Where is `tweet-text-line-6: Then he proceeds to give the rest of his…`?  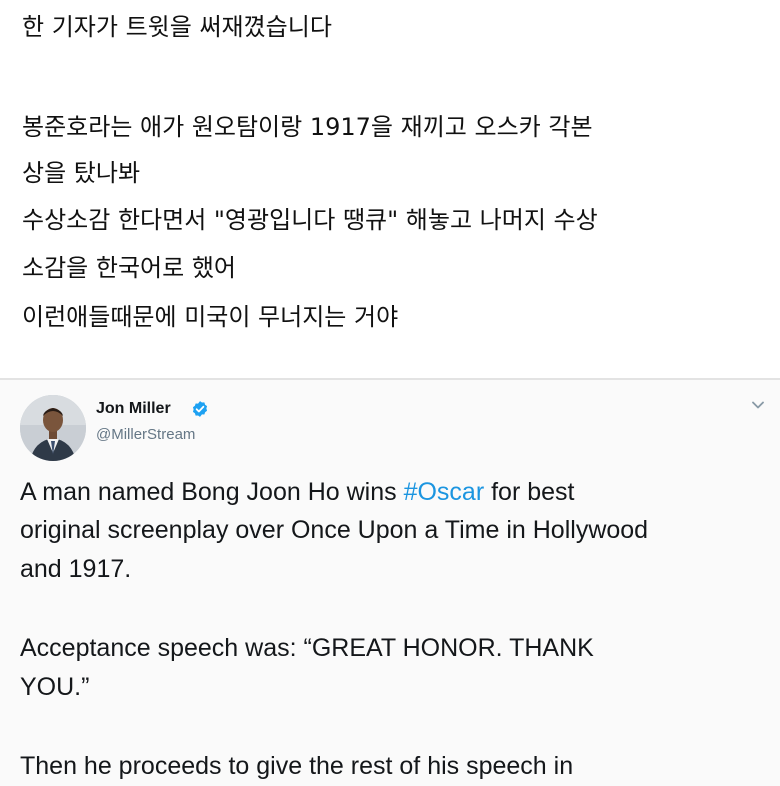
tweet-text-line-6: Then he proceeds to give the rest of his… is located at coordinates (297, 766).